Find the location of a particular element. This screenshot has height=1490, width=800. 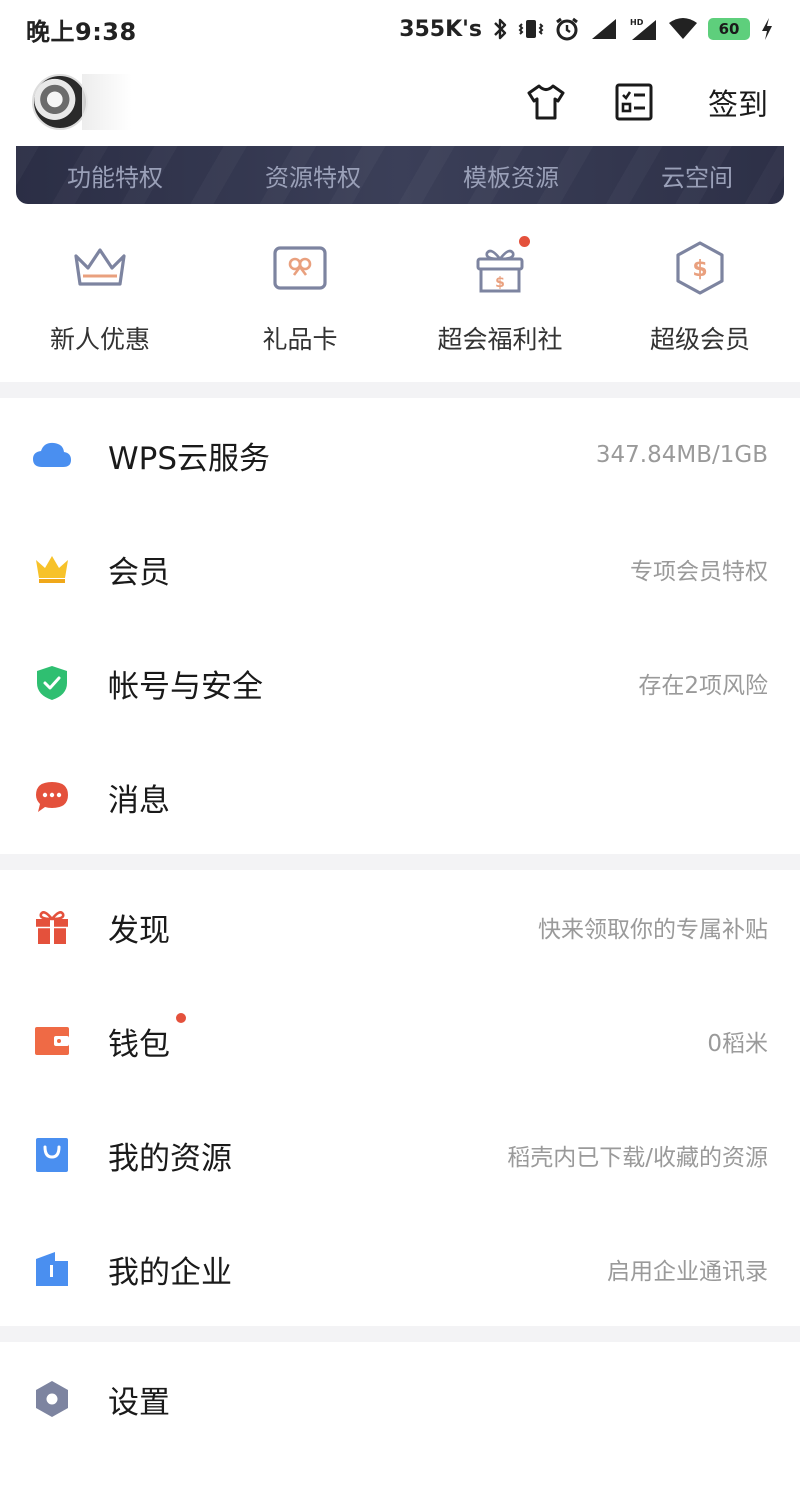

battery-indicator: 60 is located at coordinates (729, 29).